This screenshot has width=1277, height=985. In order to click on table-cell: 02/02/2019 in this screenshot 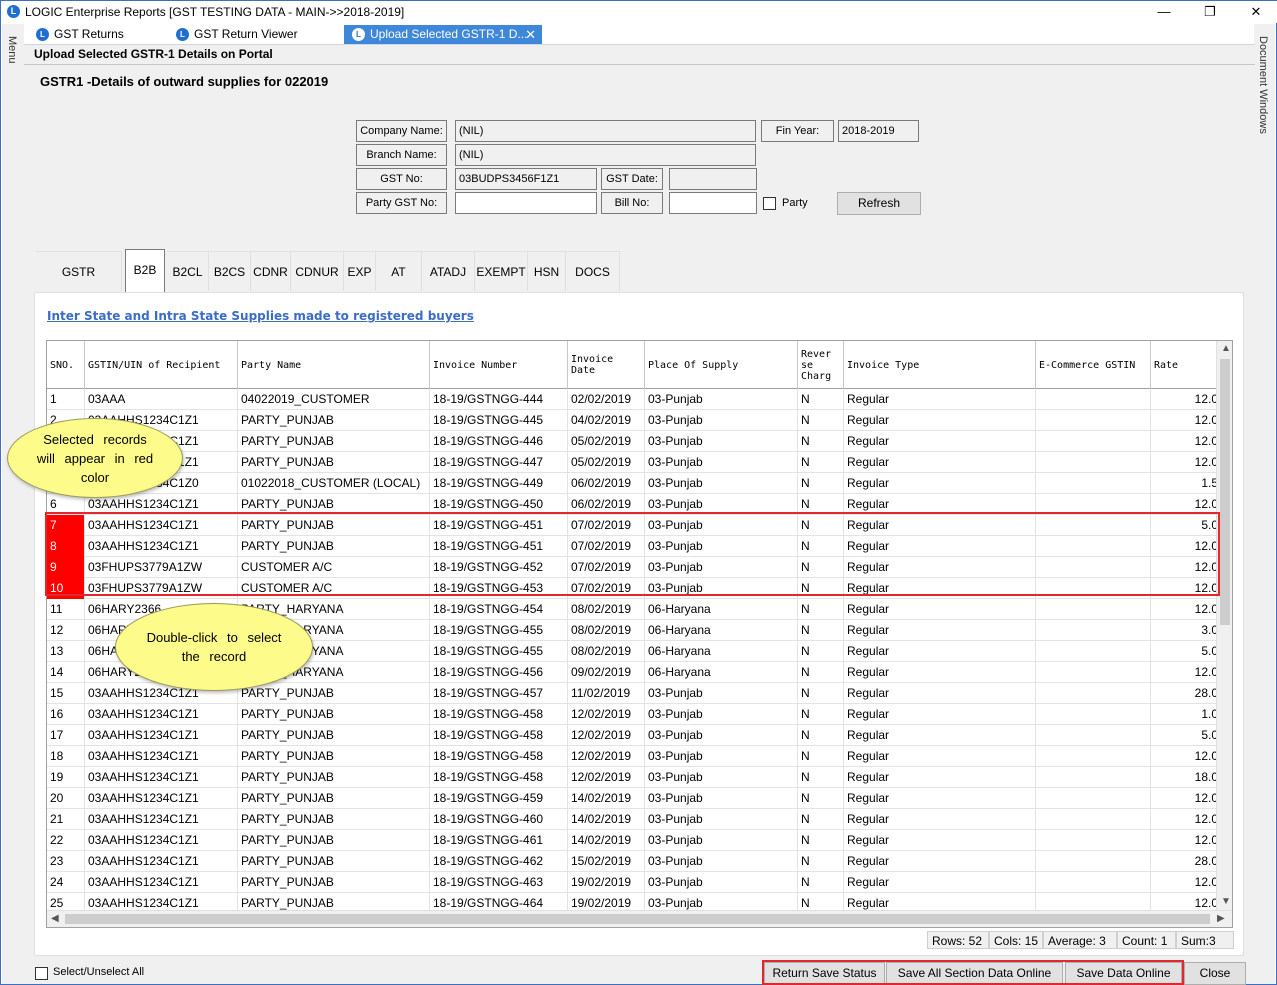, I will do `click(606, 399)`.